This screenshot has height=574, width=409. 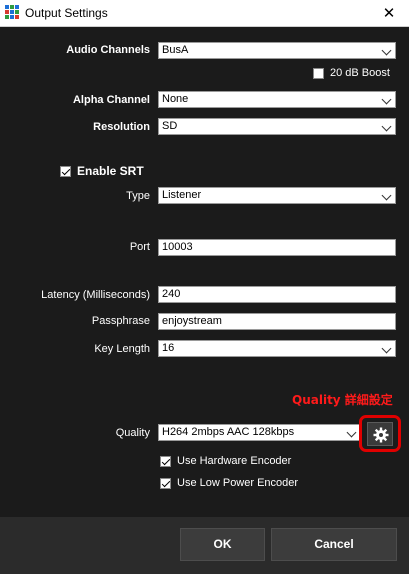 I want to click on quality-settings-button, so click(x=380, y=434).